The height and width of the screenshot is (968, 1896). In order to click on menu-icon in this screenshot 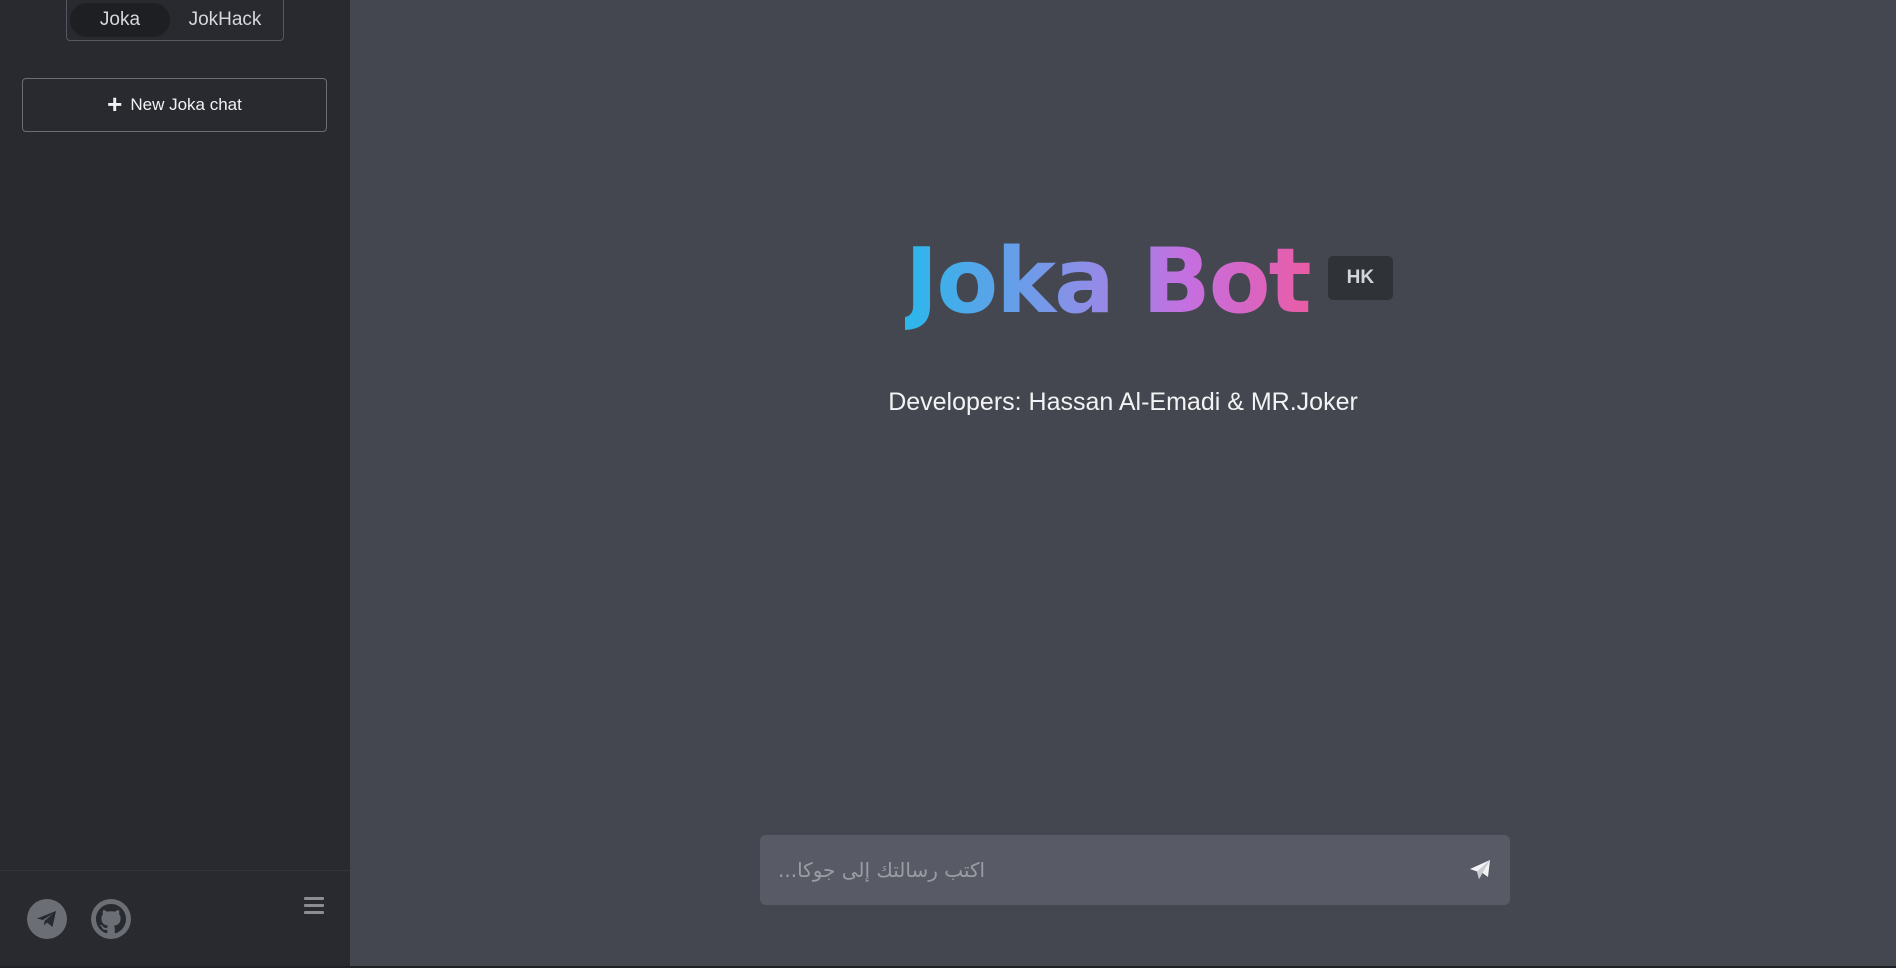, I will do `click(314, 906)`.